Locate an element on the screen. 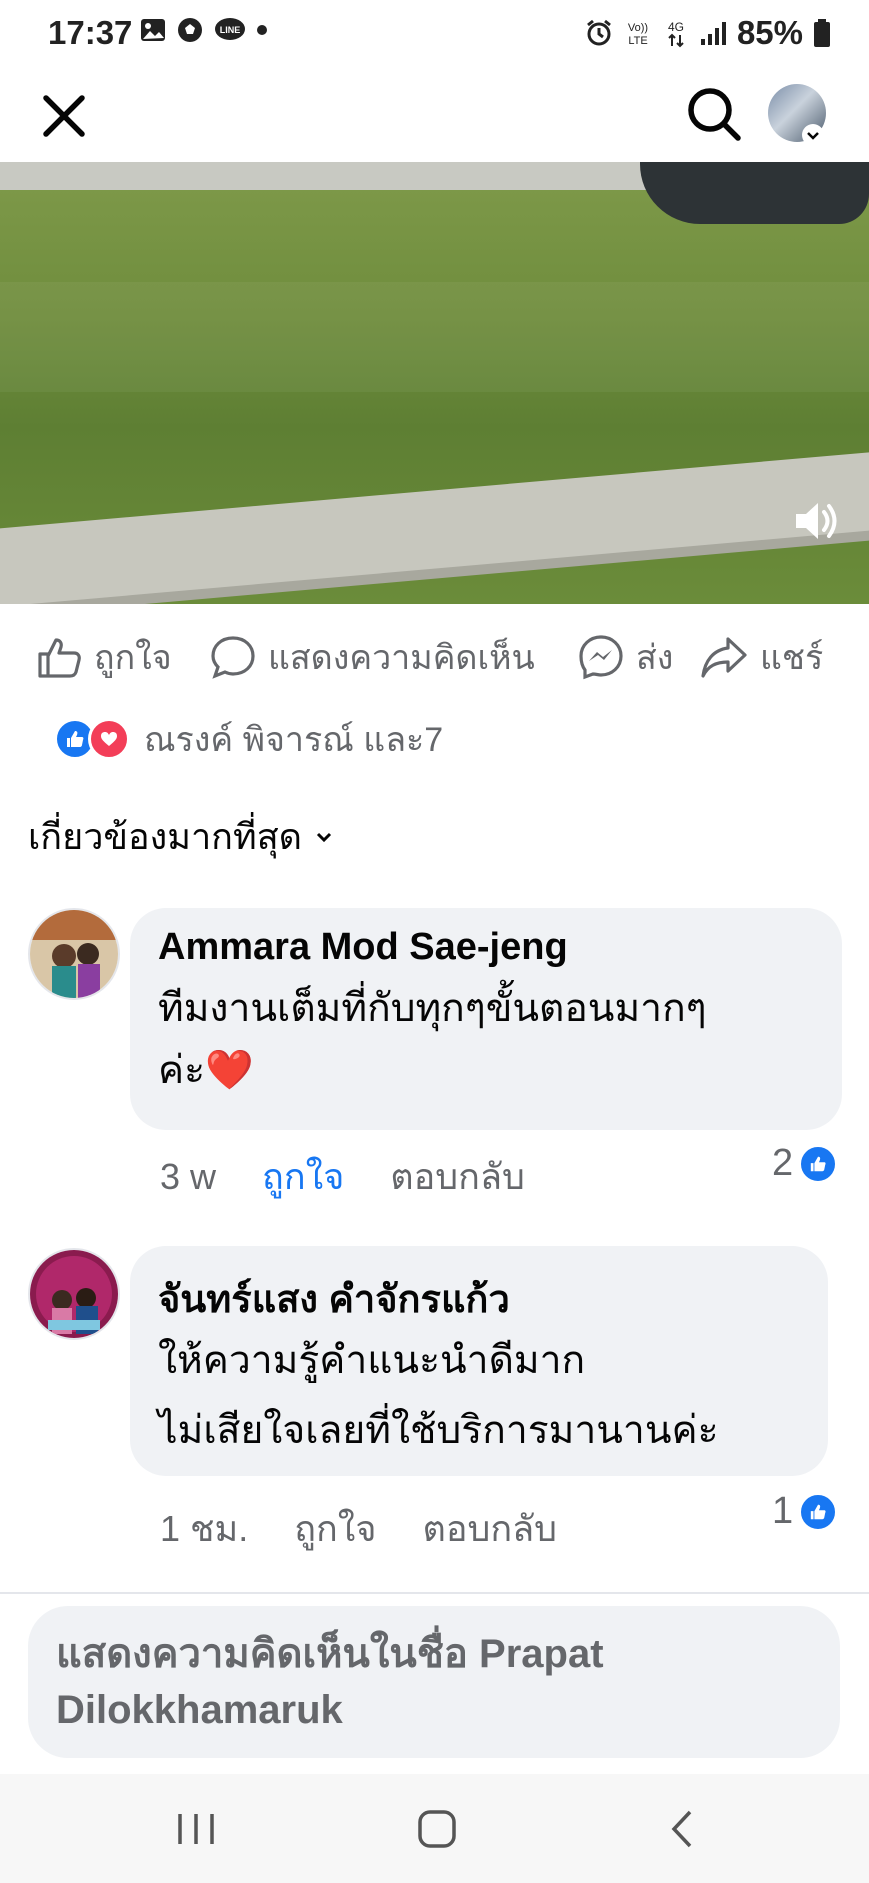 This screenshot has height=1883, width=869. share-icon is located at coordinates (724, 657).